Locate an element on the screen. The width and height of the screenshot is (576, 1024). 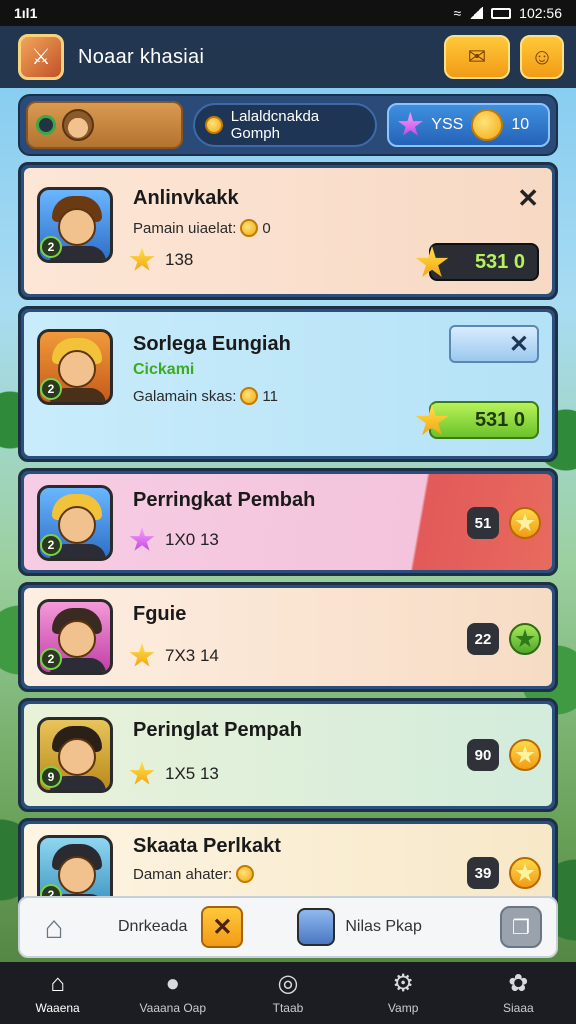
player-name: Peringlat Pempah is located at coordinates (217, 730).